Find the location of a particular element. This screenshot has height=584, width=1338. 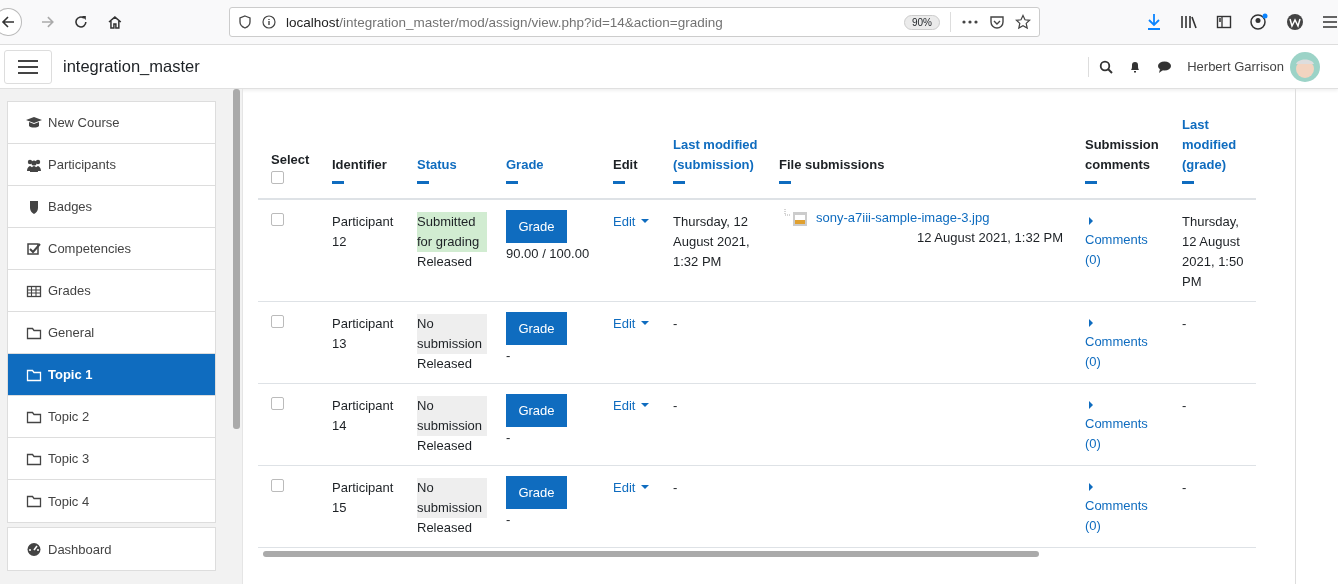

sidebar-item: Topic 1 is located at coordinates (111, 375).